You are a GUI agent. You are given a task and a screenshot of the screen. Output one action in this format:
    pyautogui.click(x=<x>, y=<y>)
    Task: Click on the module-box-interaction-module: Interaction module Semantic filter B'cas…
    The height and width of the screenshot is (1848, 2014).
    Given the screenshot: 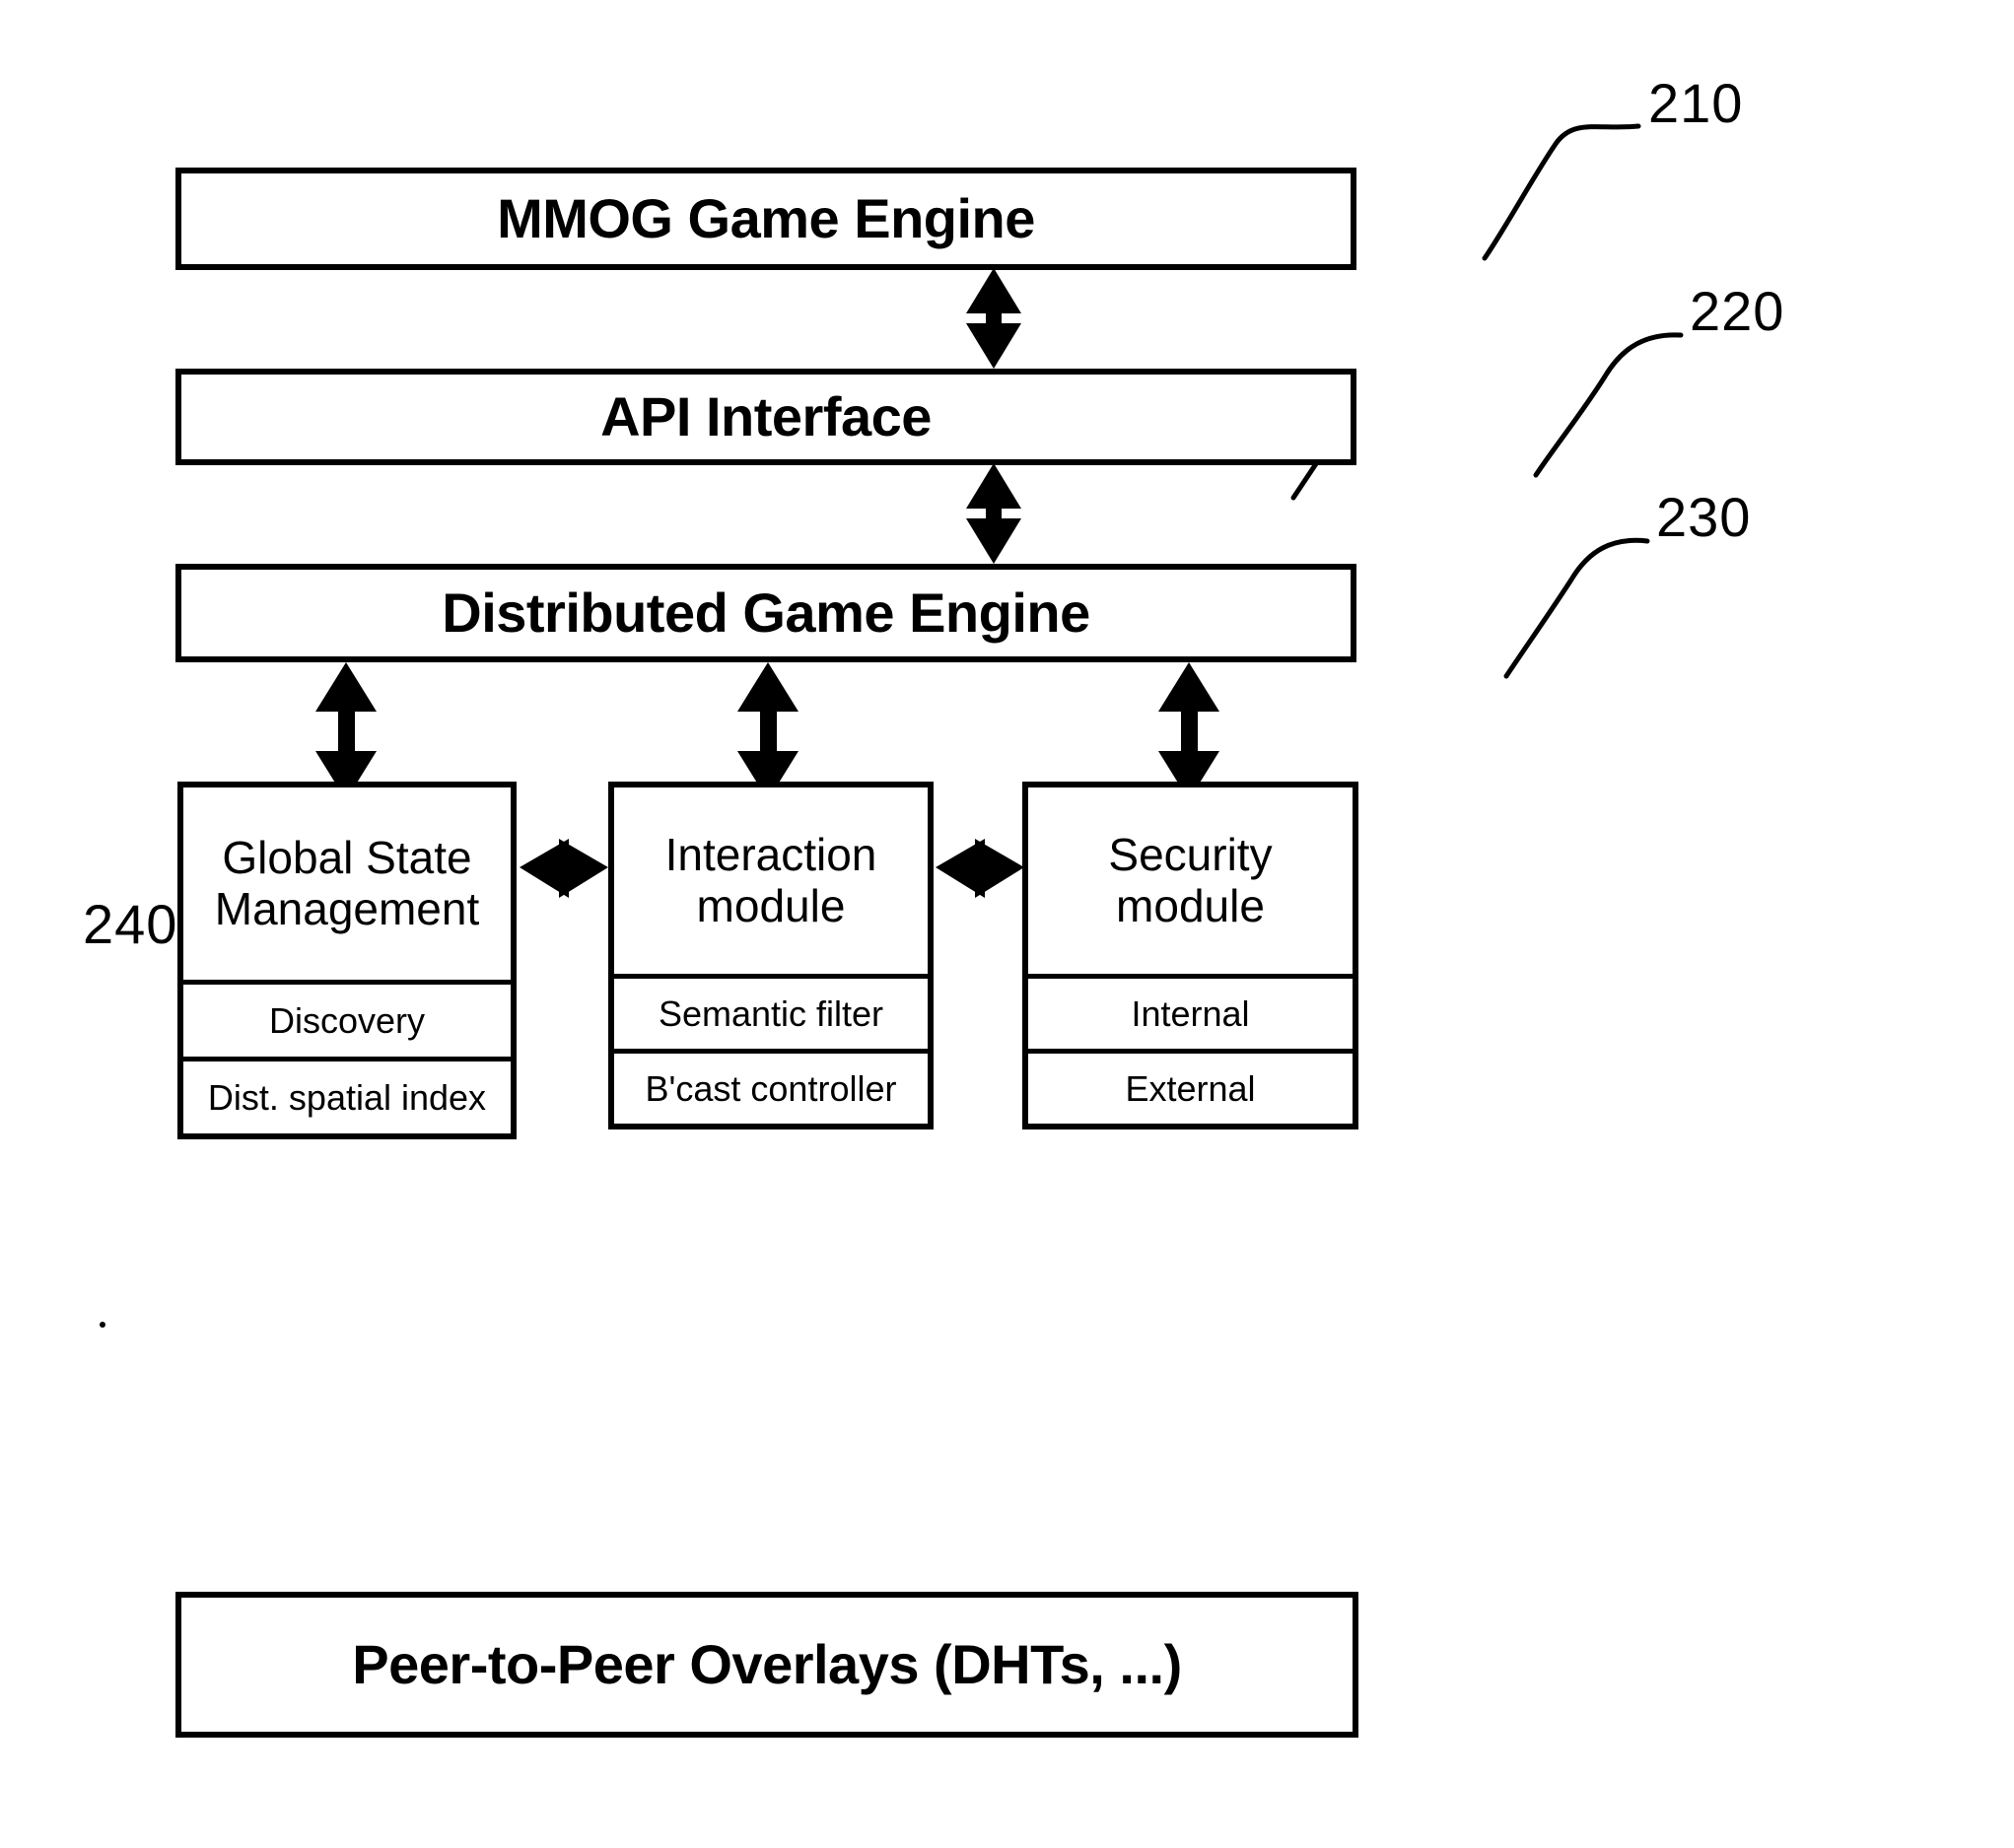 What is the action you would take?
    pyautogui.click(x=771, y=955)
    